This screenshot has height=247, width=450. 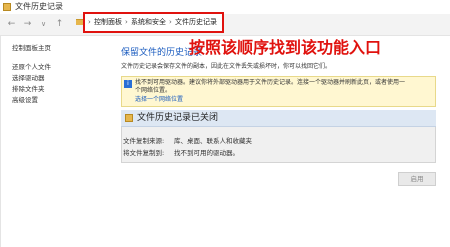 What do you see at coordinates (148, 22) in the screenshot?
I see `breadcrumb-system-security: 系统和安全` at bounding box center [148, 22].